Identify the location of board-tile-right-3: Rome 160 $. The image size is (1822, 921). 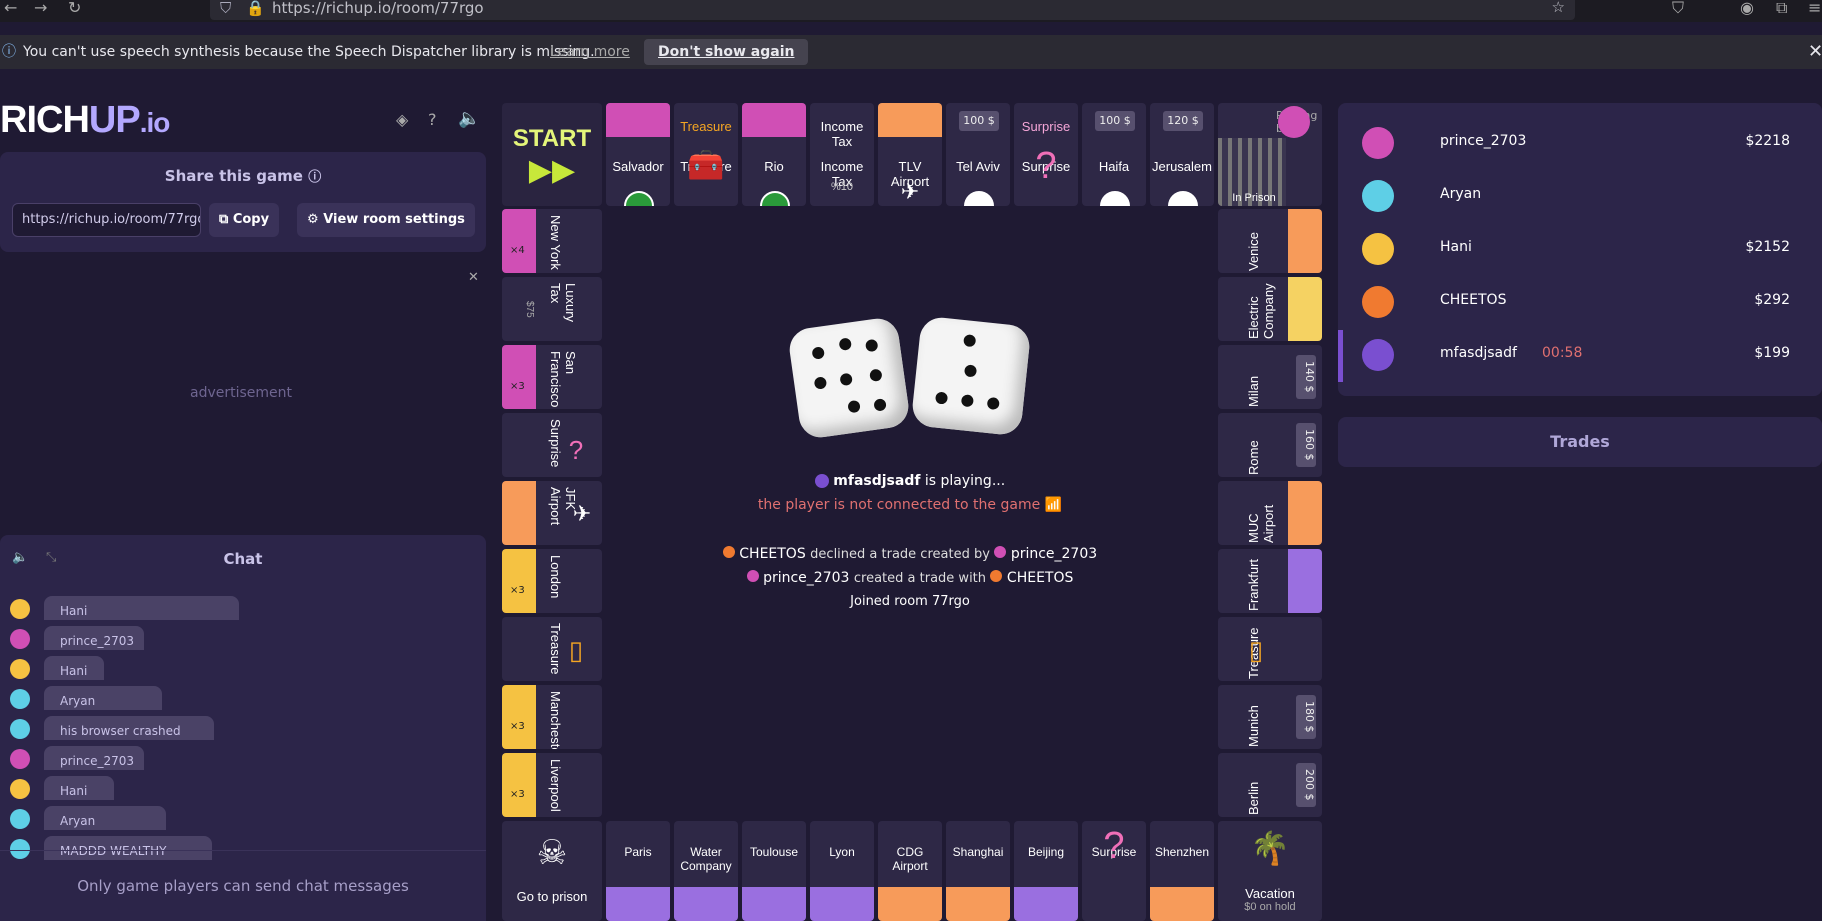
(1270, 445).